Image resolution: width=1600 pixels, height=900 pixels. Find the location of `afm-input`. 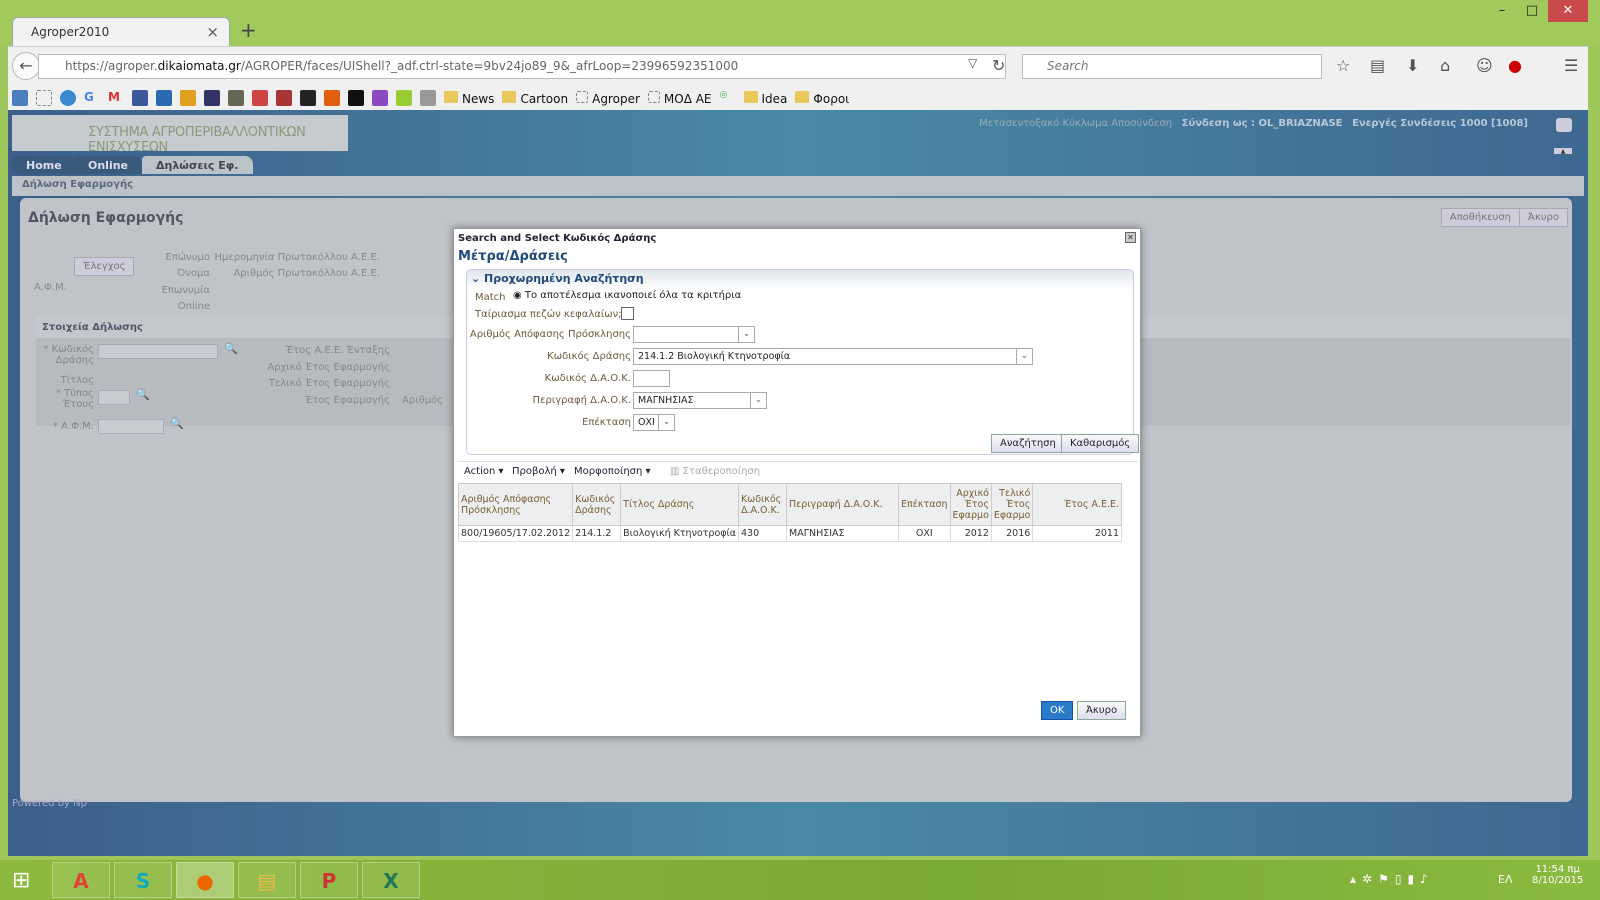

afm-input is located at coordinates (131, 426).